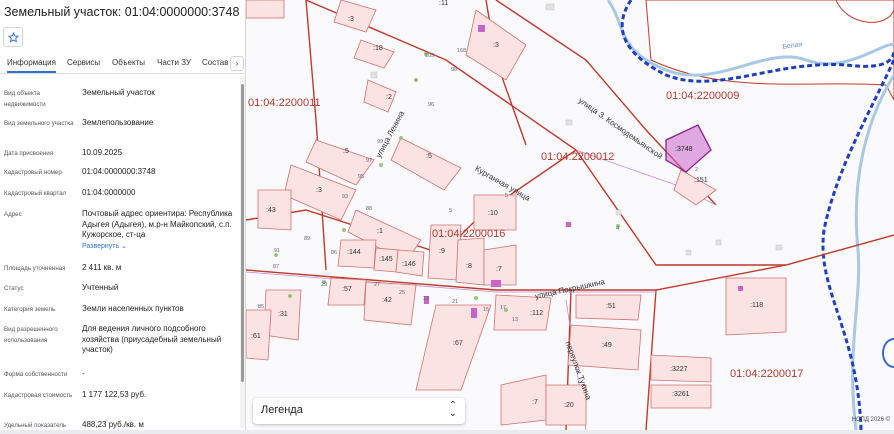 Image resolution: width=894 pixels, height=434 pixels. What do you see at coordinates (345, 197) in the screenshot?
I see `house-number: 93` at bounding box center [345, 197].